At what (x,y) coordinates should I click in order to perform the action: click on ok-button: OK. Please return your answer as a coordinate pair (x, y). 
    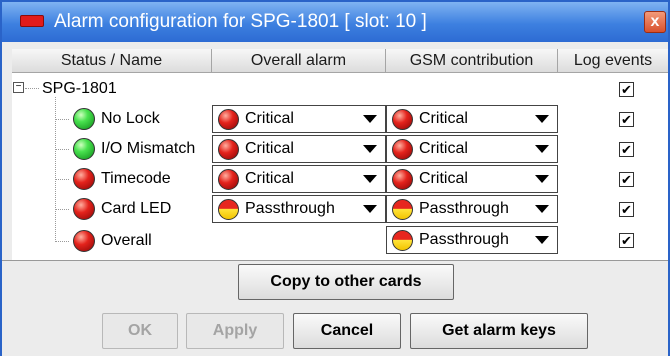
    Looking at the image, I should click on (140, 331).